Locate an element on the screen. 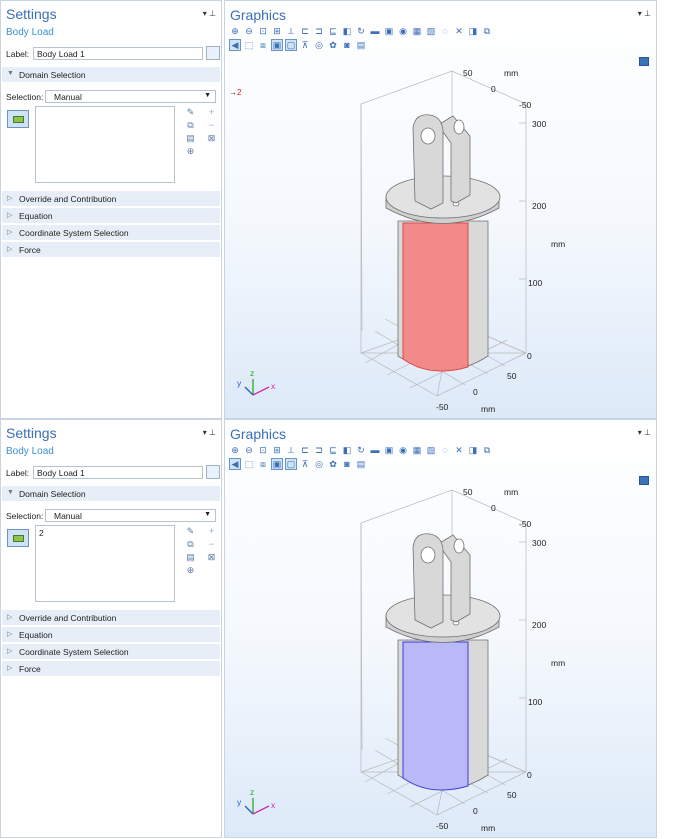 This screenshot has height=839, width=677. section-label: Equation is located at coordinates (36, 635).